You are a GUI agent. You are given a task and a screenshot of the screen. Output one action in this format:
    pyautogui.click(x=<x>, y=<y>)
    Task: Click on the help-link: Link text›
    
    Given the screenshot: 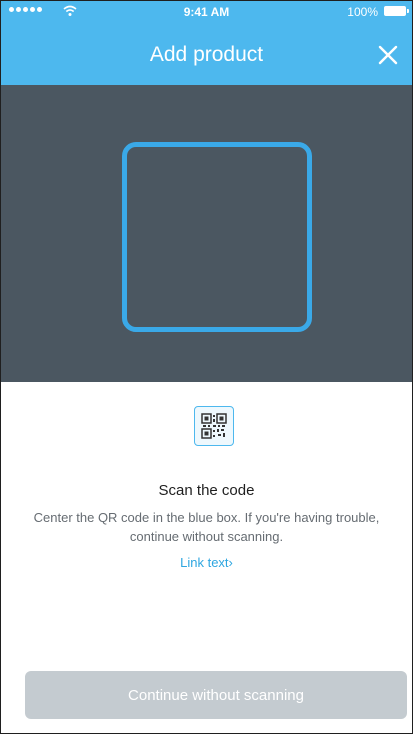 What is the action you would take?
    pyautogui.click(x=206, y=562)
    